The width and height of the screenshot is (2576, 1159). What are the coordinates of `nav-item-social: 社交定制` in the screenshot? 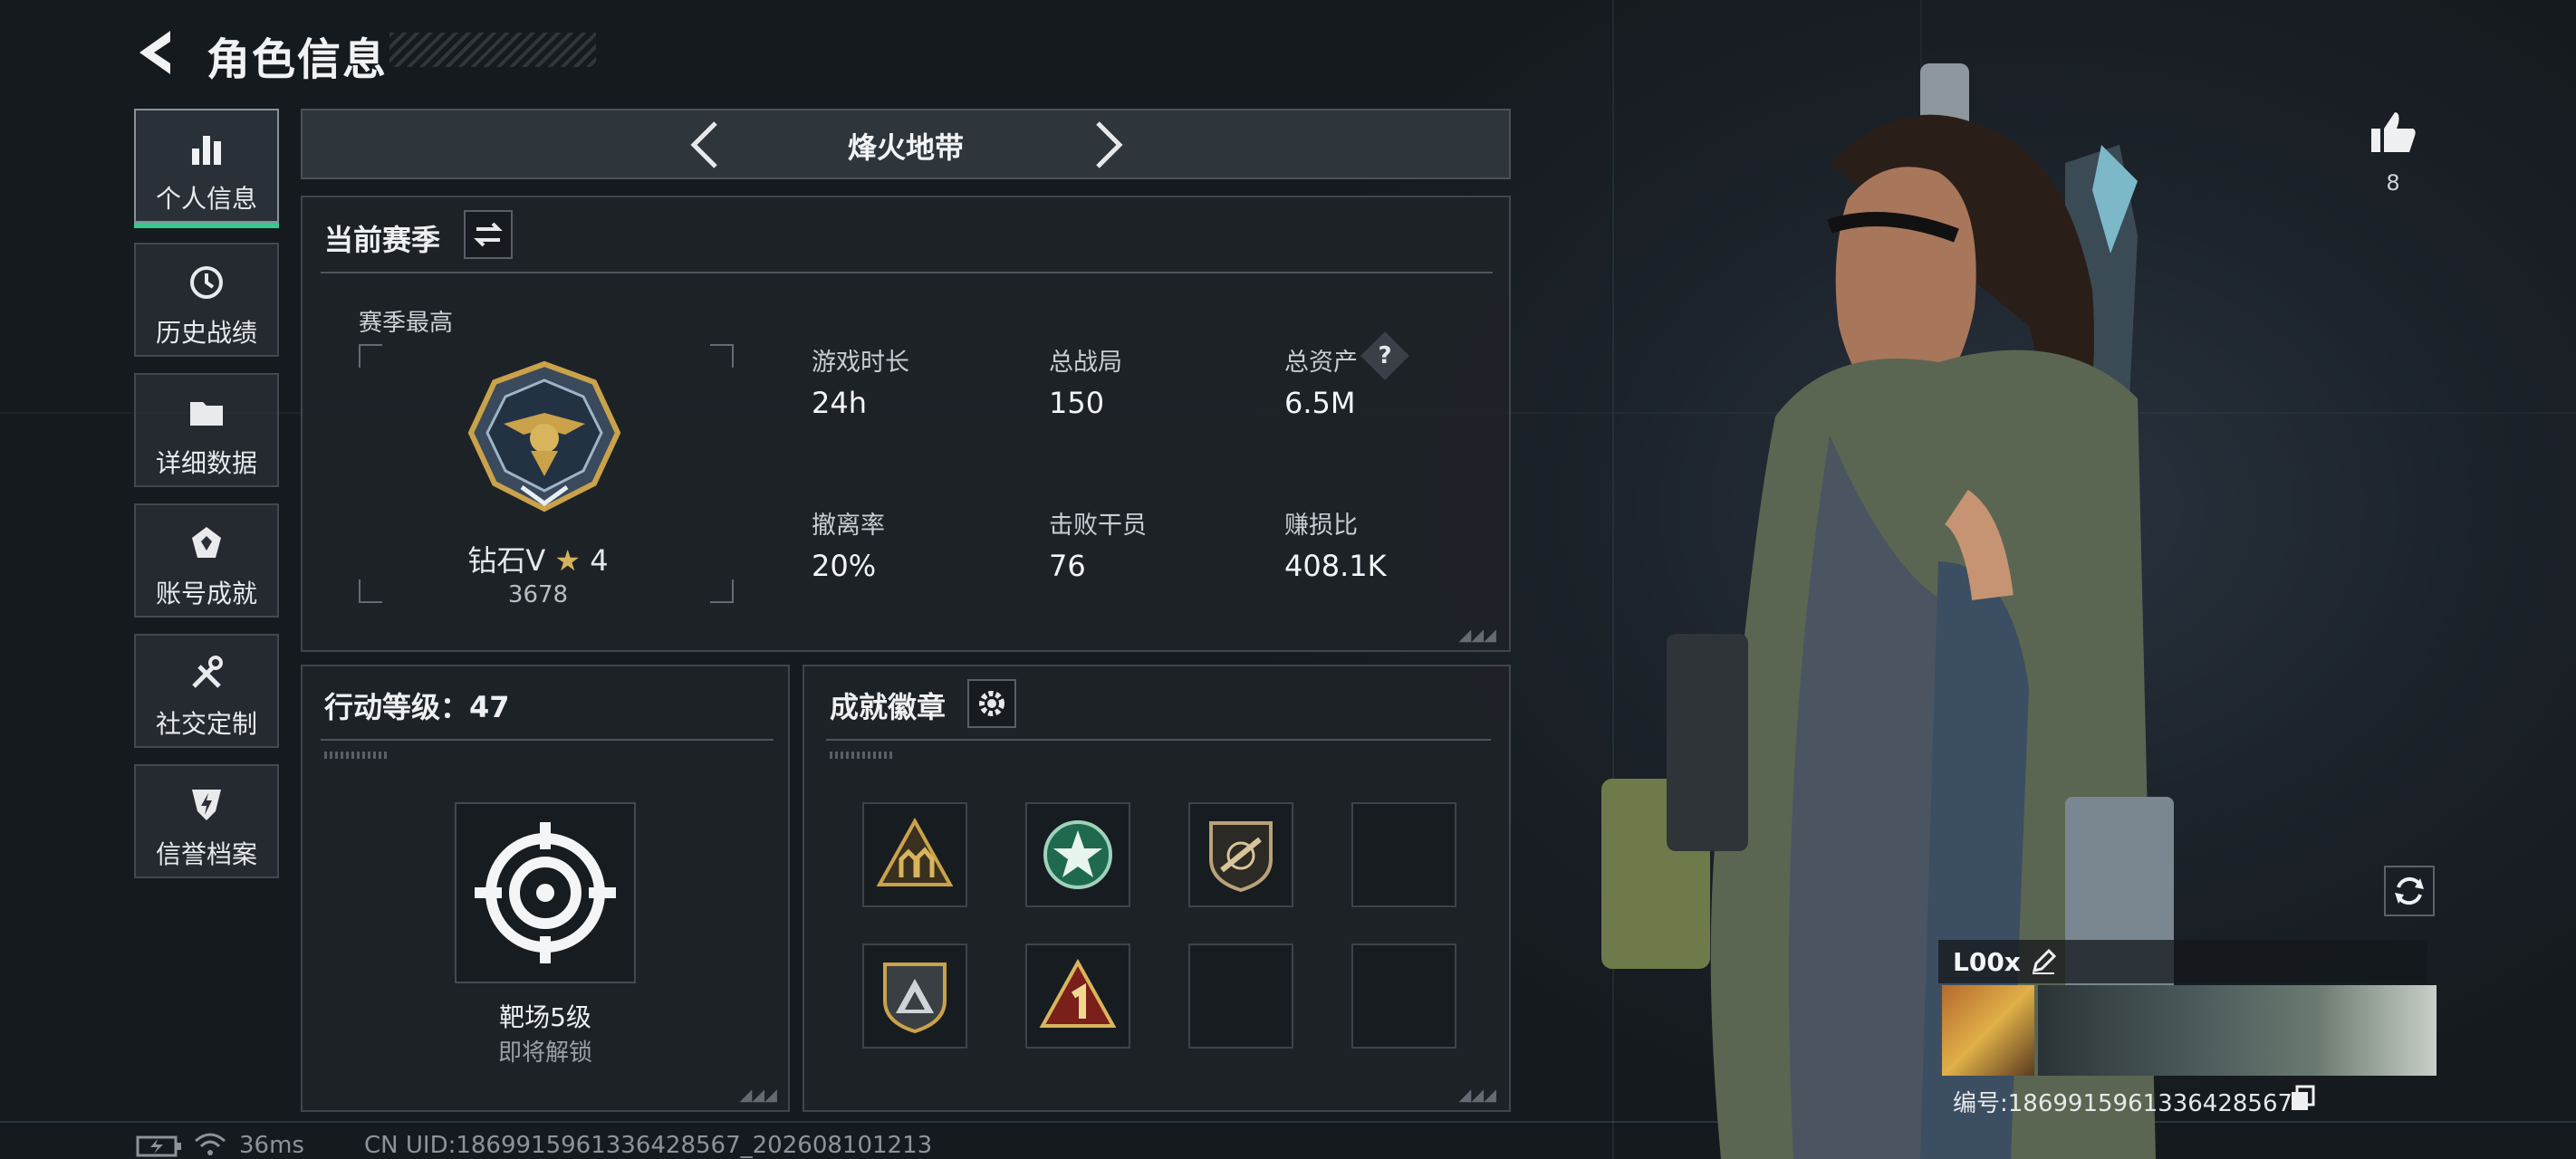 It's located at (206, 691).